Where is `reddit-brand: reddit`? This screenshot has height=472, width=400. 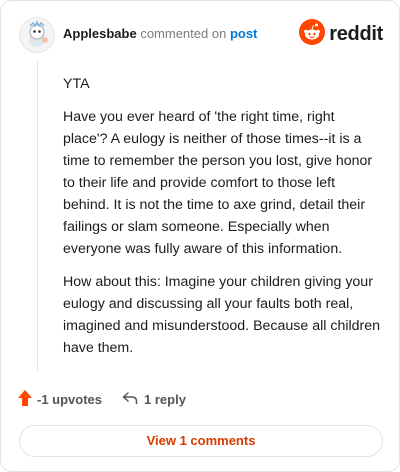 reddit-brand: reddit is located at coordinates (341, 34).